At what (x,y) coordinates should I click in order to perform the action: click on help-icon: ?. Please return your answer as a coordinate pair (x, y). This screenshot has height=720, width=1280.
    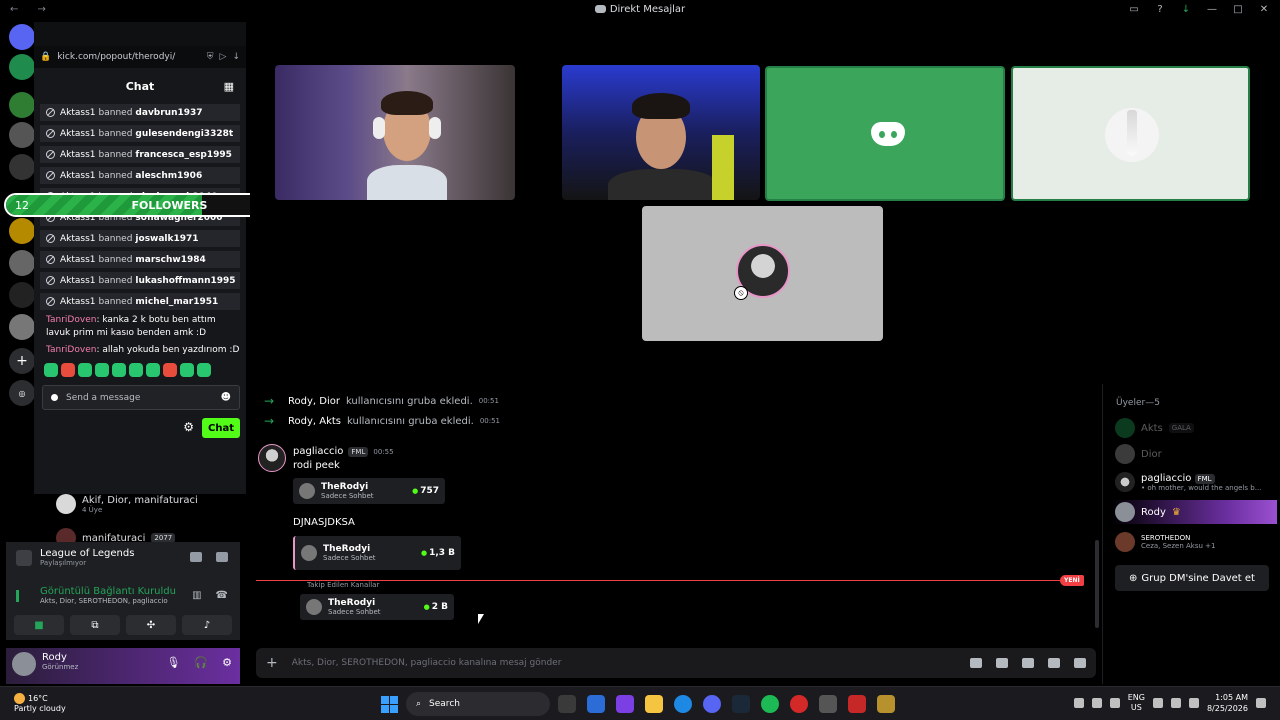
    Looking at the image, I should click on (1160, 9).